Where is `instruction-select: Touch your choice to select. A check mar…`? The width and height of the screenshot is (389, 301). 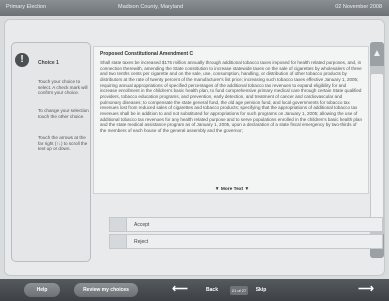
instruction-select: Touch your choice to select. A check mar… is located at coordinates (63, 87).